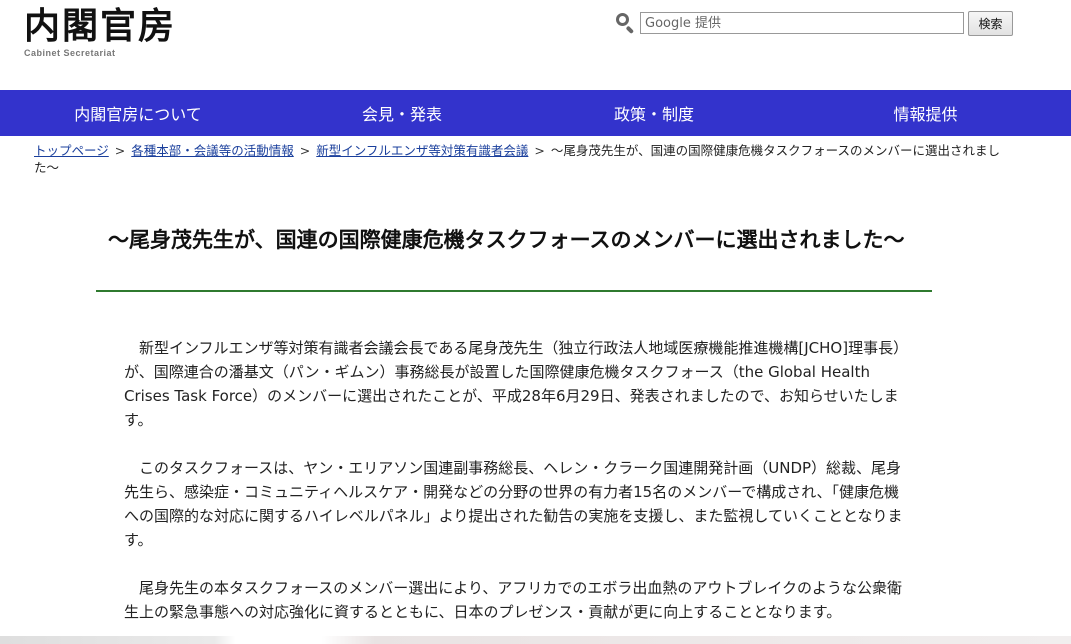 The height and width of the screenshot is (644, 1071). Describe the element at coordinates (925, 113) in the screenshot. I see `nav-item-info: 情報提供` at that location.